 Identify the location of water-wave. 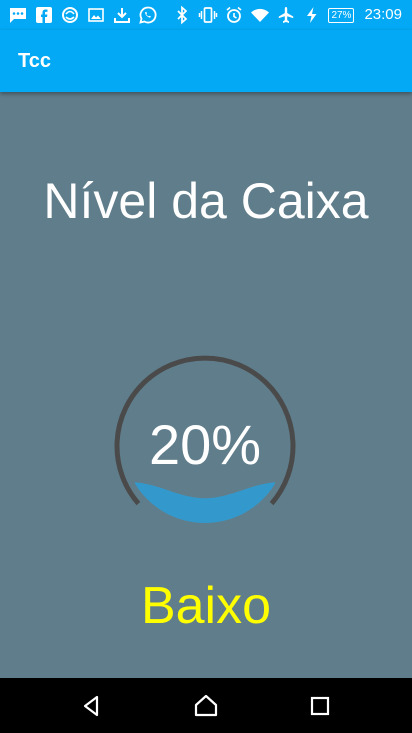
(205, 502).